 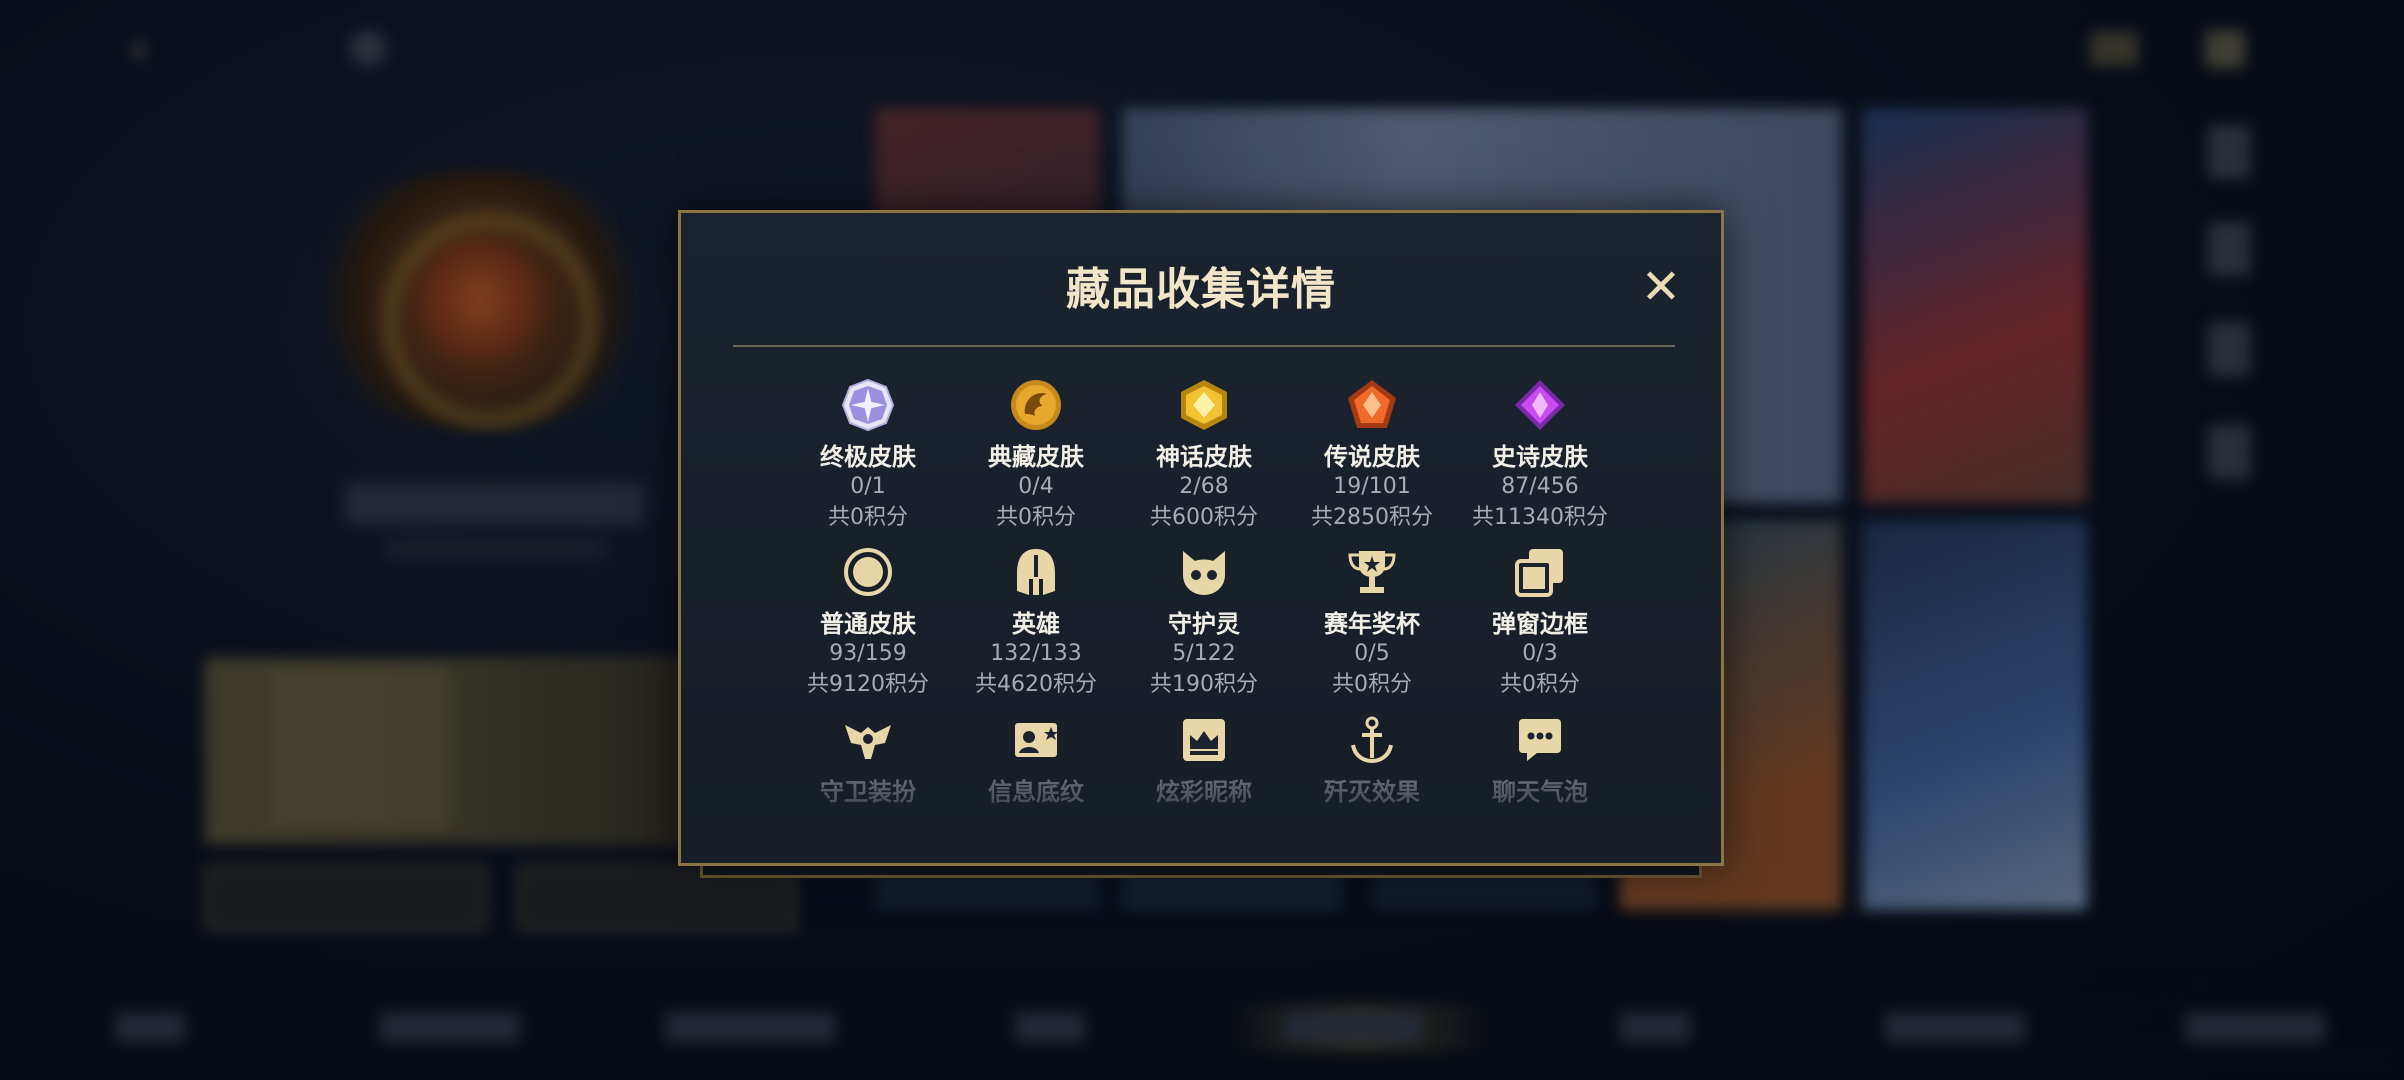 I want to click on epic-skin-icon, so click(x=1540, y=405).